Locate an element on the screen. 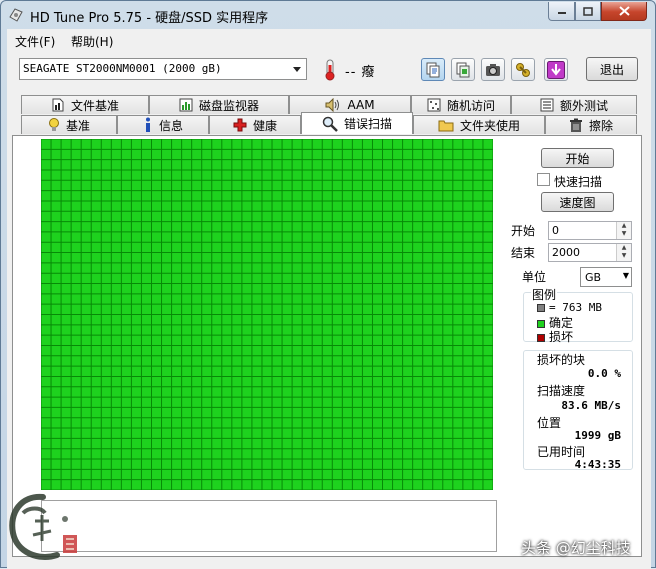 This screenshot has height=569, width=656. download-icon is located at coordinates (556, 69).